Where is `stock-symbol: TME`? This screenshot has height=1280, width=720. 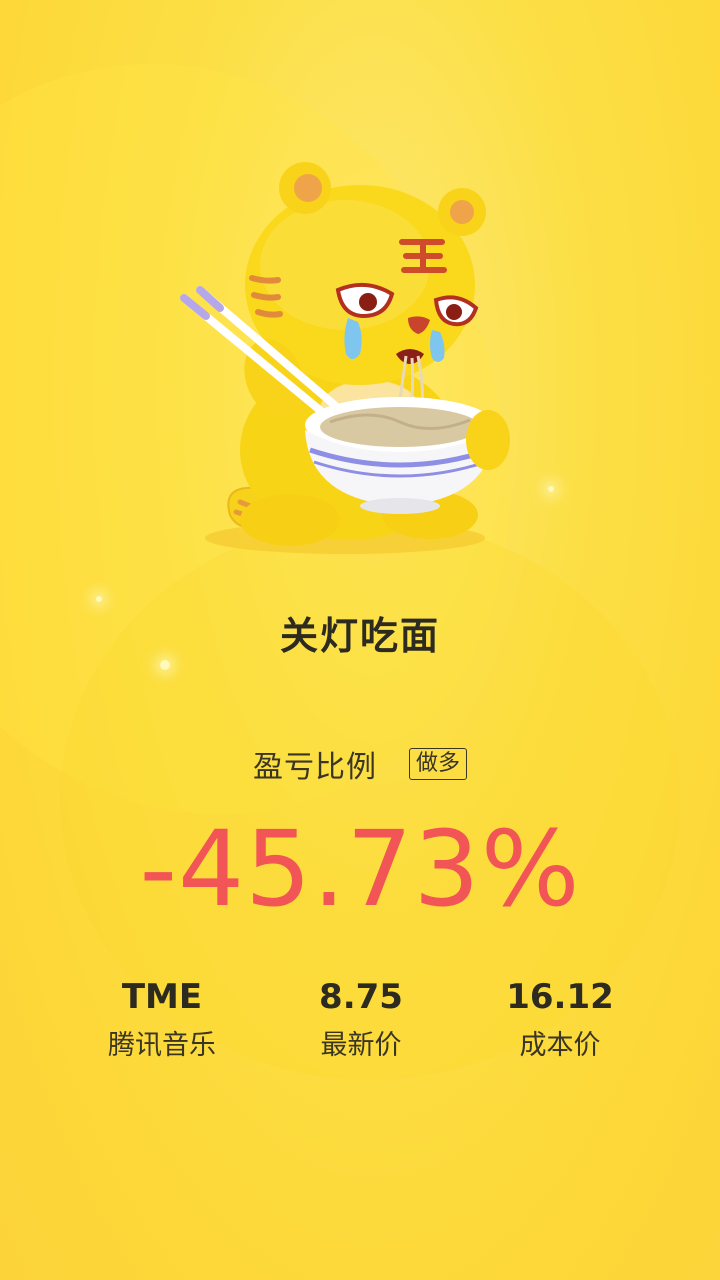 stock-symbol: TME is located at coordinates (162, 997).